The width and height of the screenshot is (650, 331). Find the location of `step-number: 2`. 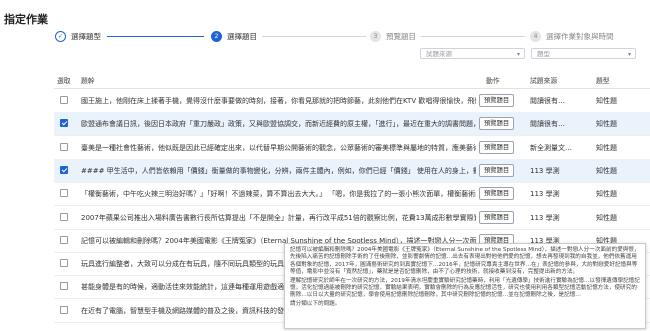

step-number: 2 is located at coordinates (216, 36).